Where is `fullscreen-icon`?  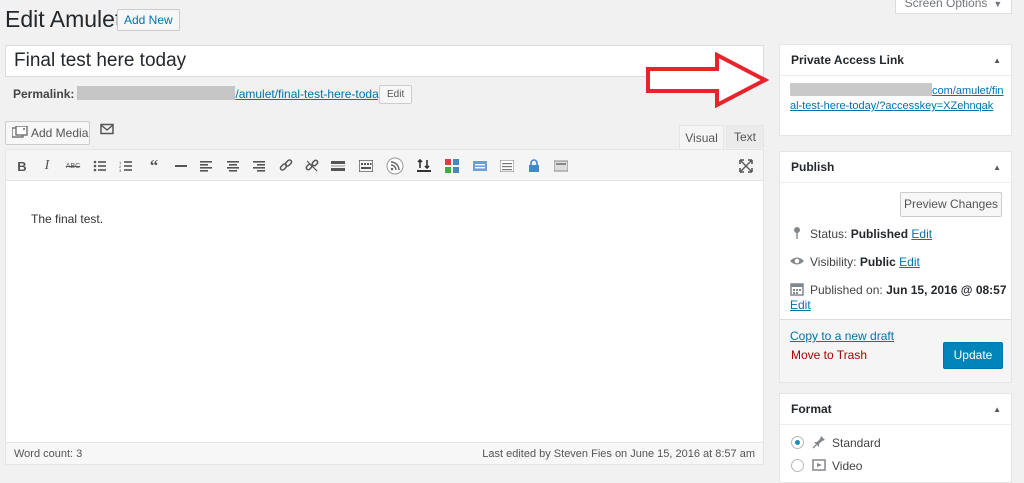
fullscreen-icon is located at coordinates (746, 166).